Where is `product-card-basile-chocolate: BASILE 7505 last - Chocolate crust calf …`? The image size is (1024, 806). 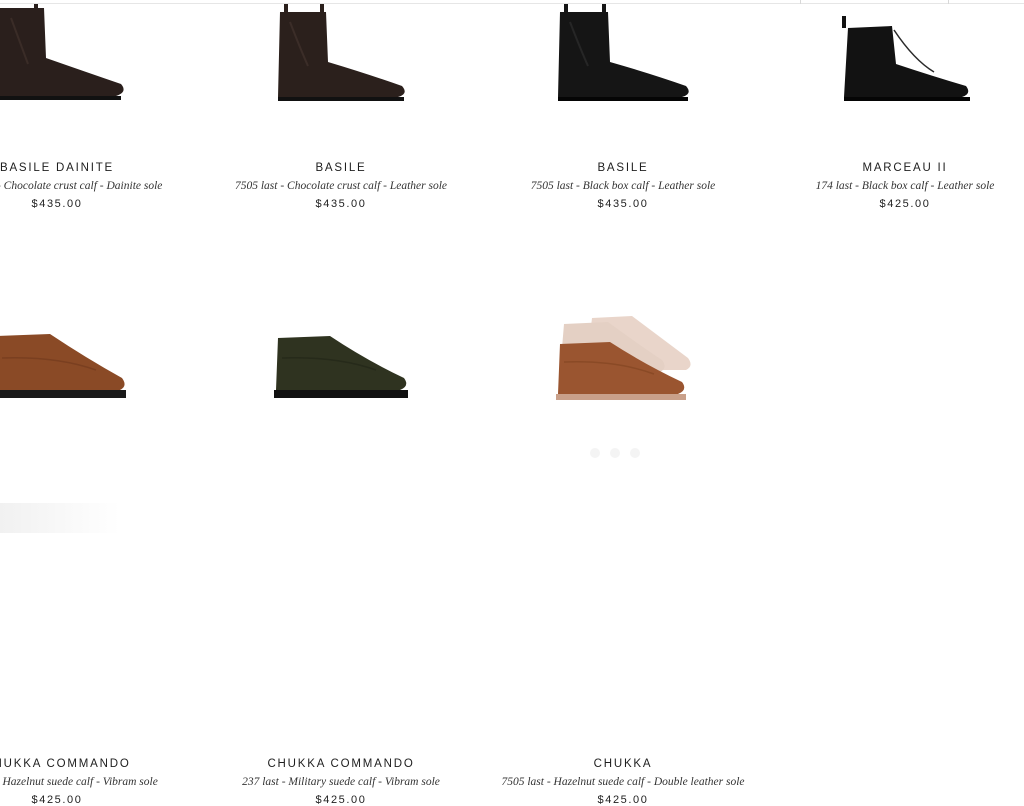
product-card-basile-chocolate: BASILE 7505 last - Chocolate crust calf … is located at coordinates (341, 125).